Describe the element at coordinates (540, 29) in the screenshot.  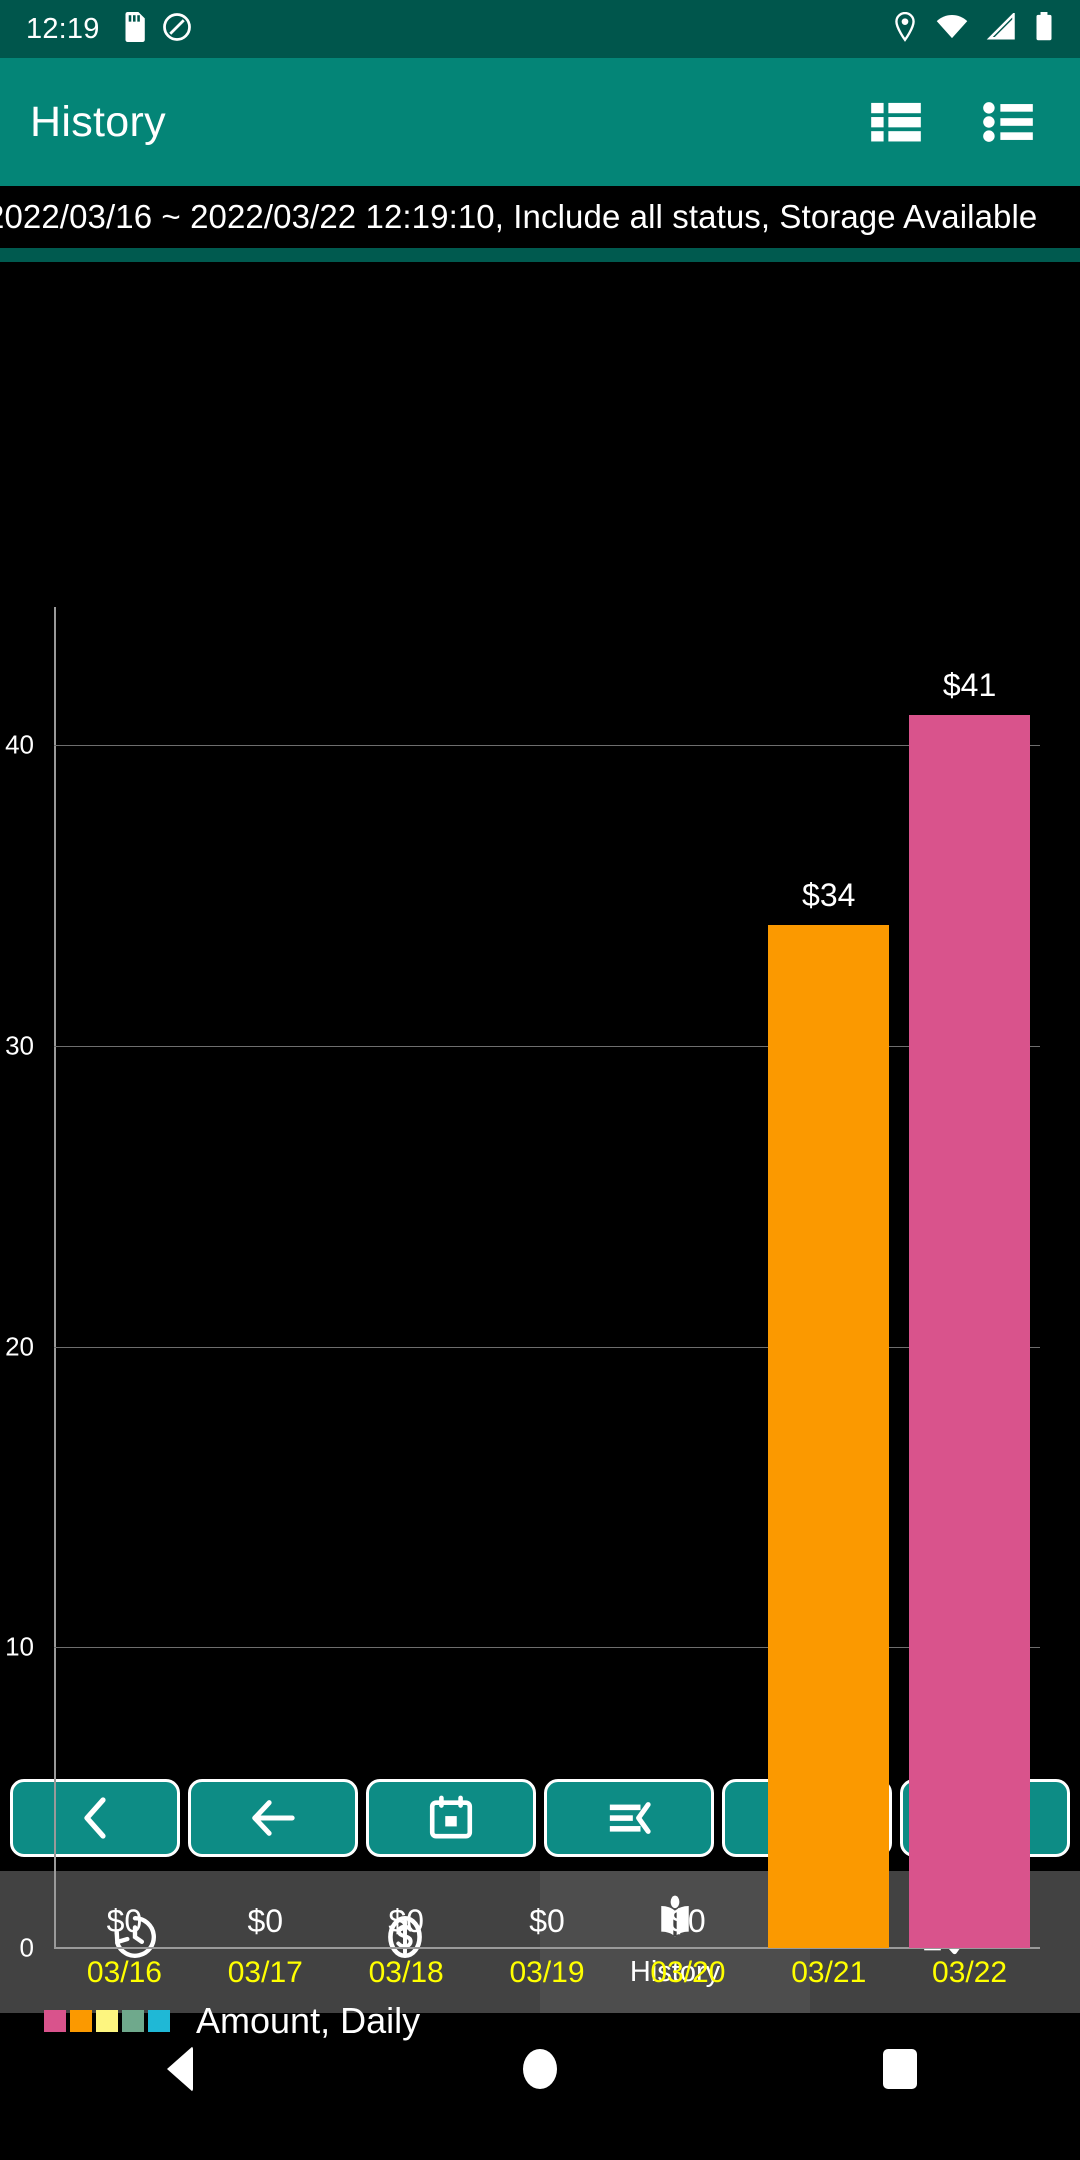
I see `status-bar: 12:19` at that location.